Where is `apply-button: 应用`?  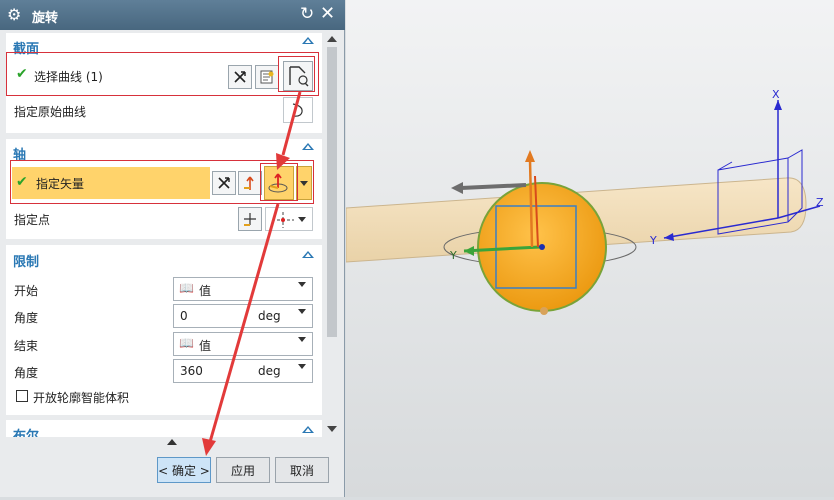 apply-button: 应用 is located at coordinates (243, 470).